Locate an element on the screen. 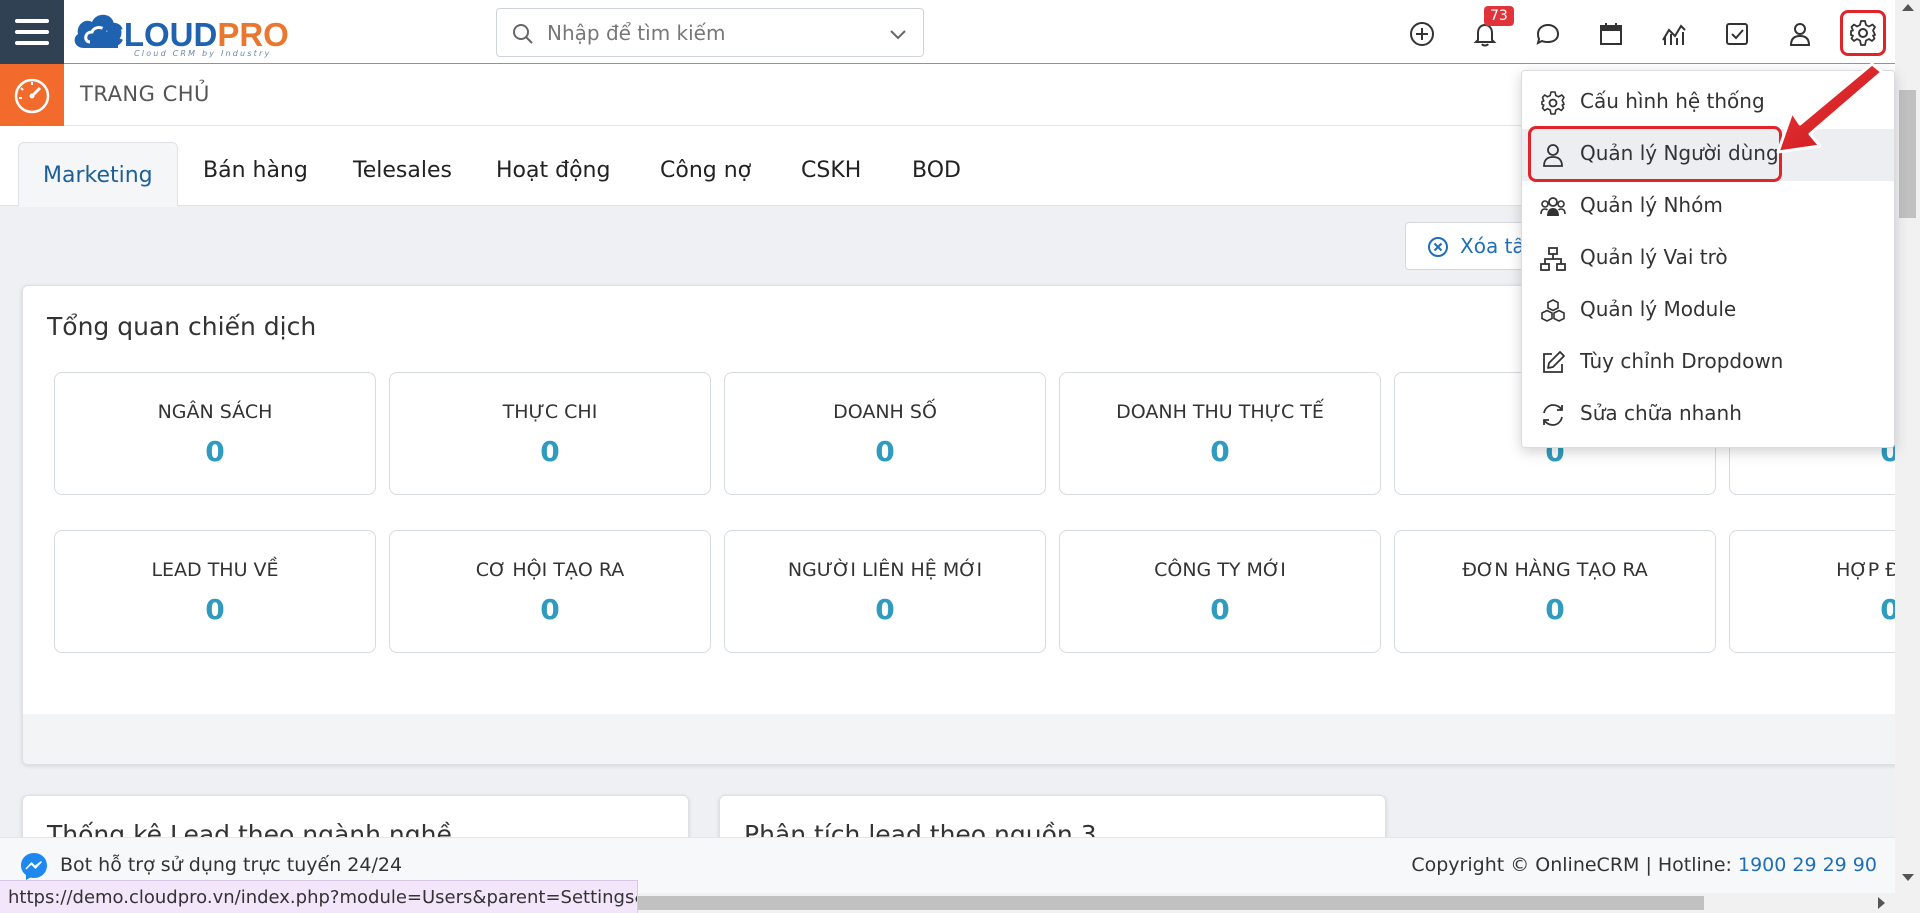 This screenshot has width=1920, height=913. speedometer-icon is located at coordinates (32, 96).